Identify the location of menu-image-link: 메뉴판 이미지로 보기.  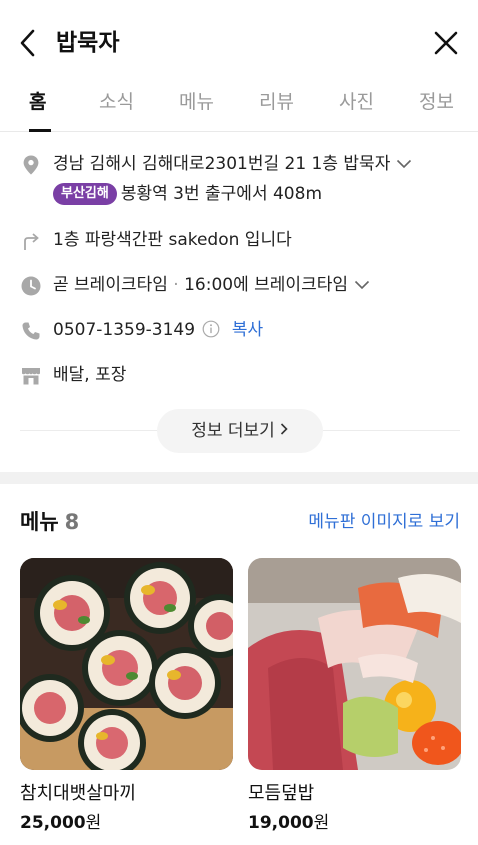
(384, 522).